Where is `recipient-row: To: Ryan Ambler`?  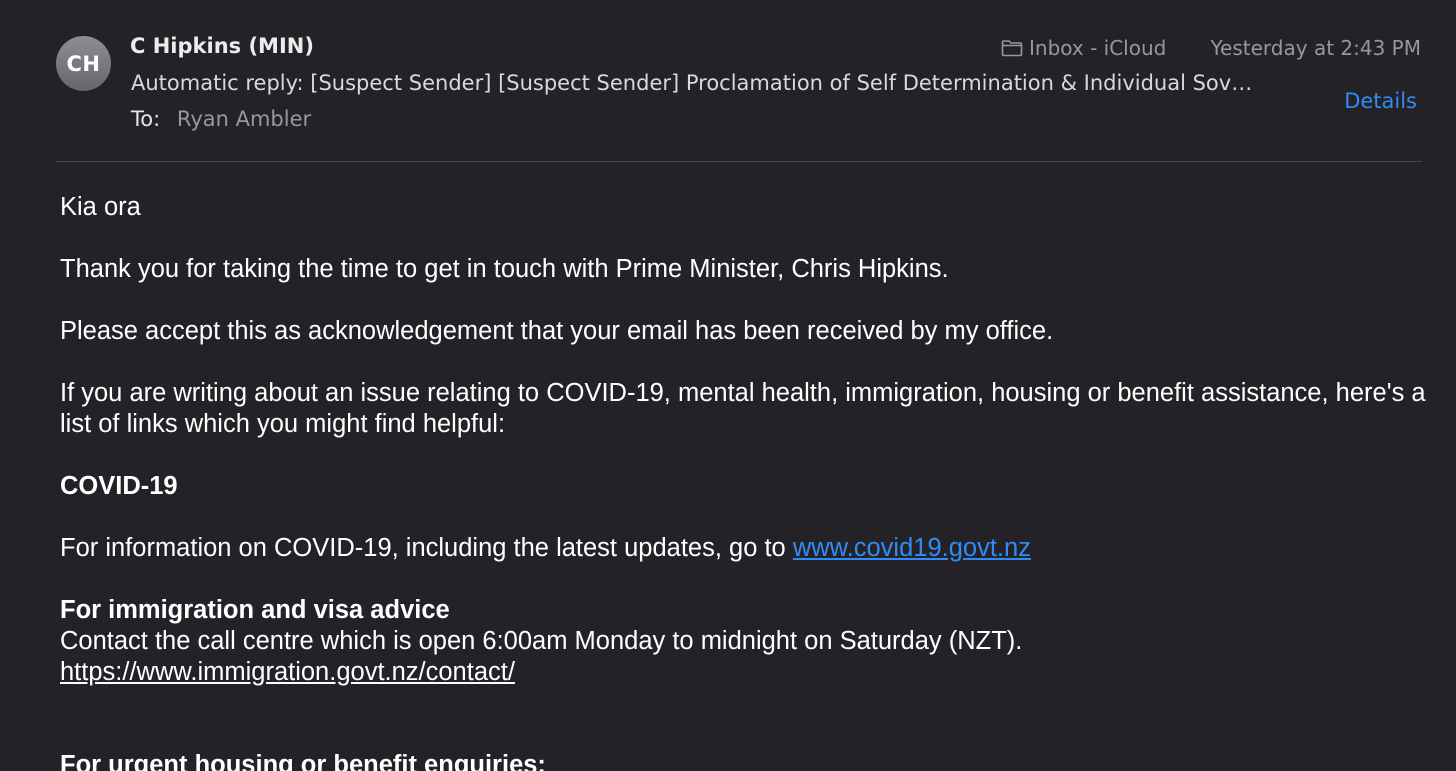
recipient-row: To: Ryan Ambler is located at coordinates (221, 119).